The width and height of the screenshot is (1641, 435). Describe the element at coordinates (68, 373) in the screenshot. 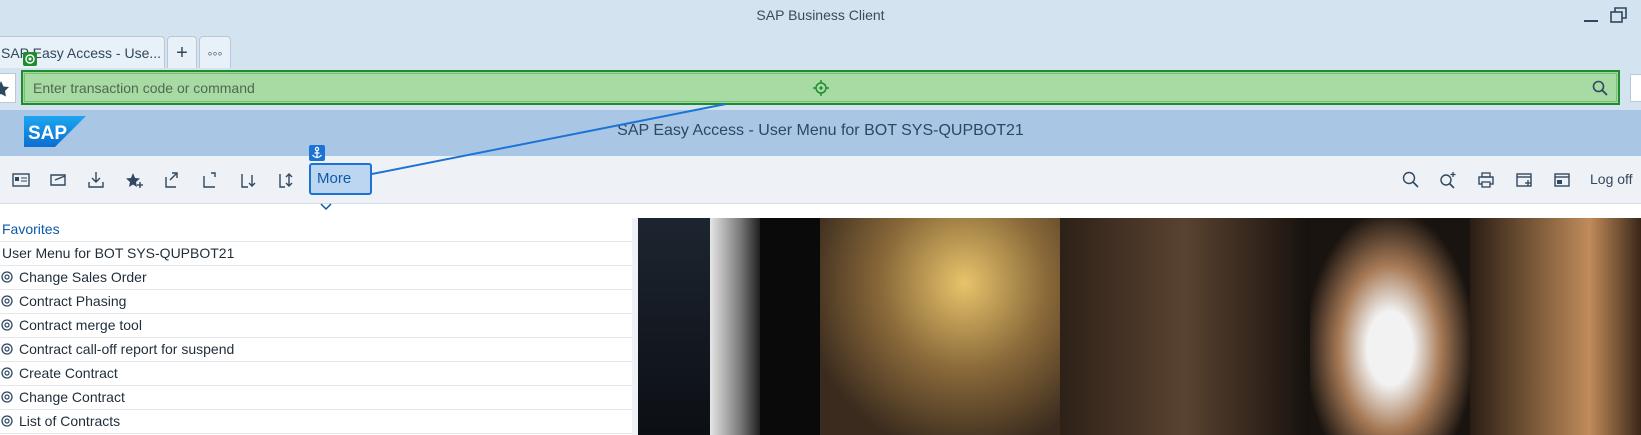

I see `tree-item-label: Create Contract` at that location.